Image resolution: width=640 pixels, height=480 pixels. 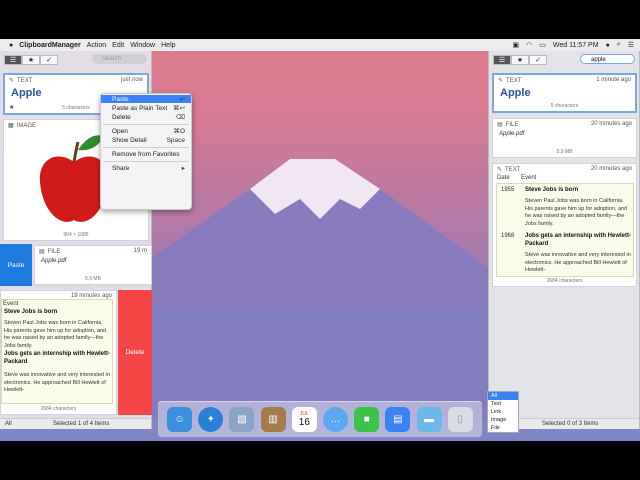 I want to click on clipboard-status-icon: ▣, so click(x=516, y=45).